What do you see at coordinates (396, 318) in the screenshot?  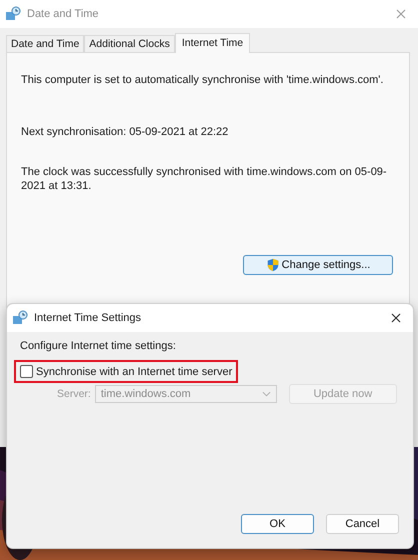 I see `close-icon` at bounding box center [396, 318].